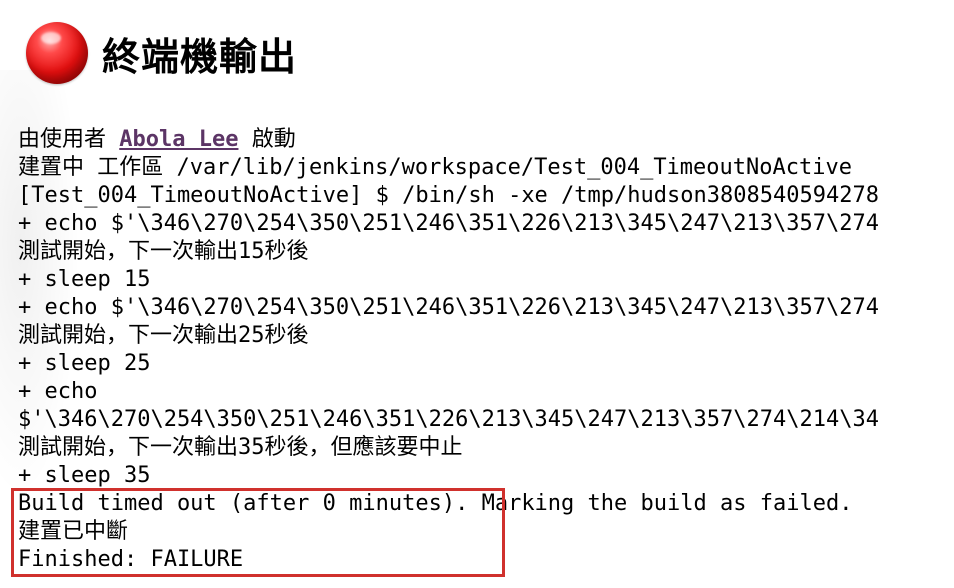  I want to click on console-line: Finished: FAILURE, so click(131, 559).